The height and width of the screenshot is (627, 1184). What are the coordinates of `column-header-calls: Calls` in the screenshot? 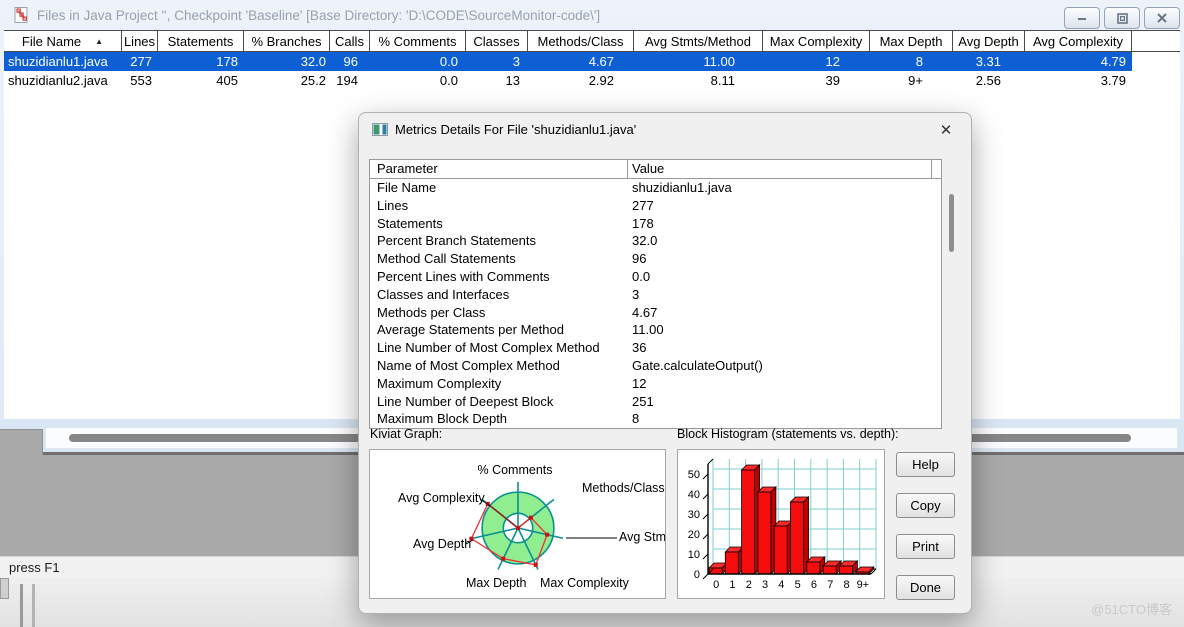 It's located at (350, 41).